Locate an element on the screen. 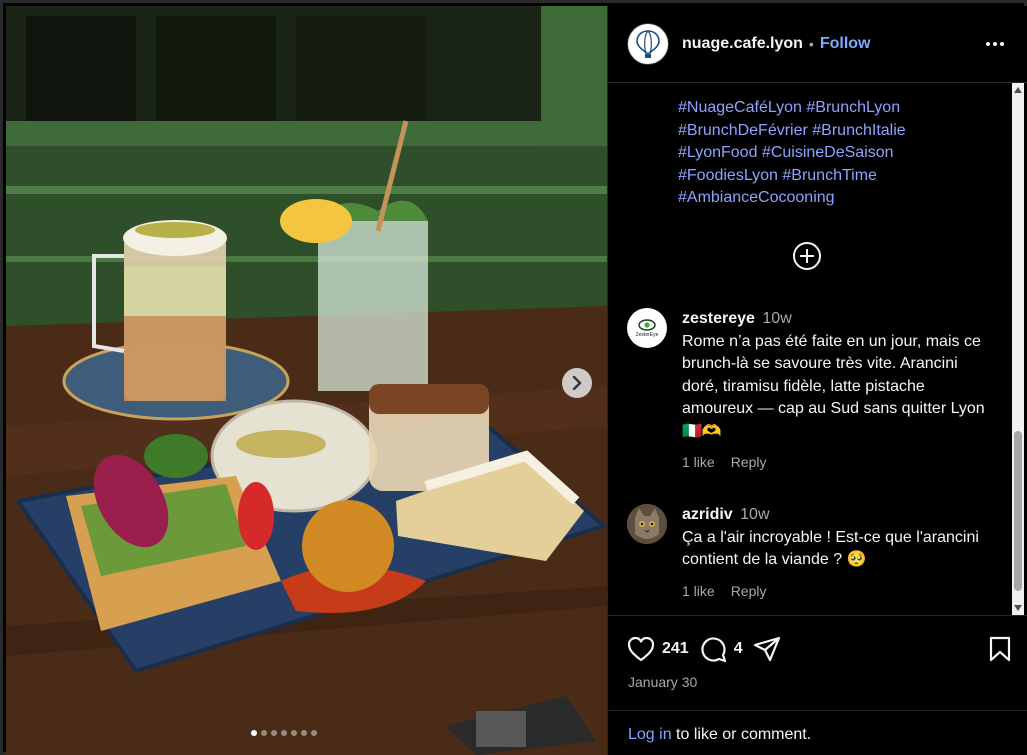  follow-button: Follow is located at coordinates (845, 44).